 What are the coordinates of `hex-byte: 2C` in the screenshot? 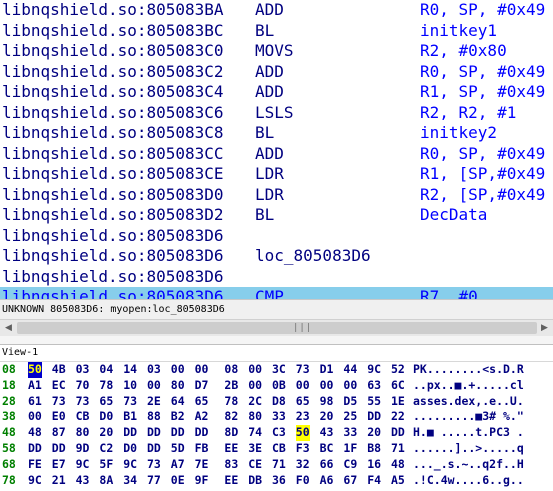 It's located at (255, 402).